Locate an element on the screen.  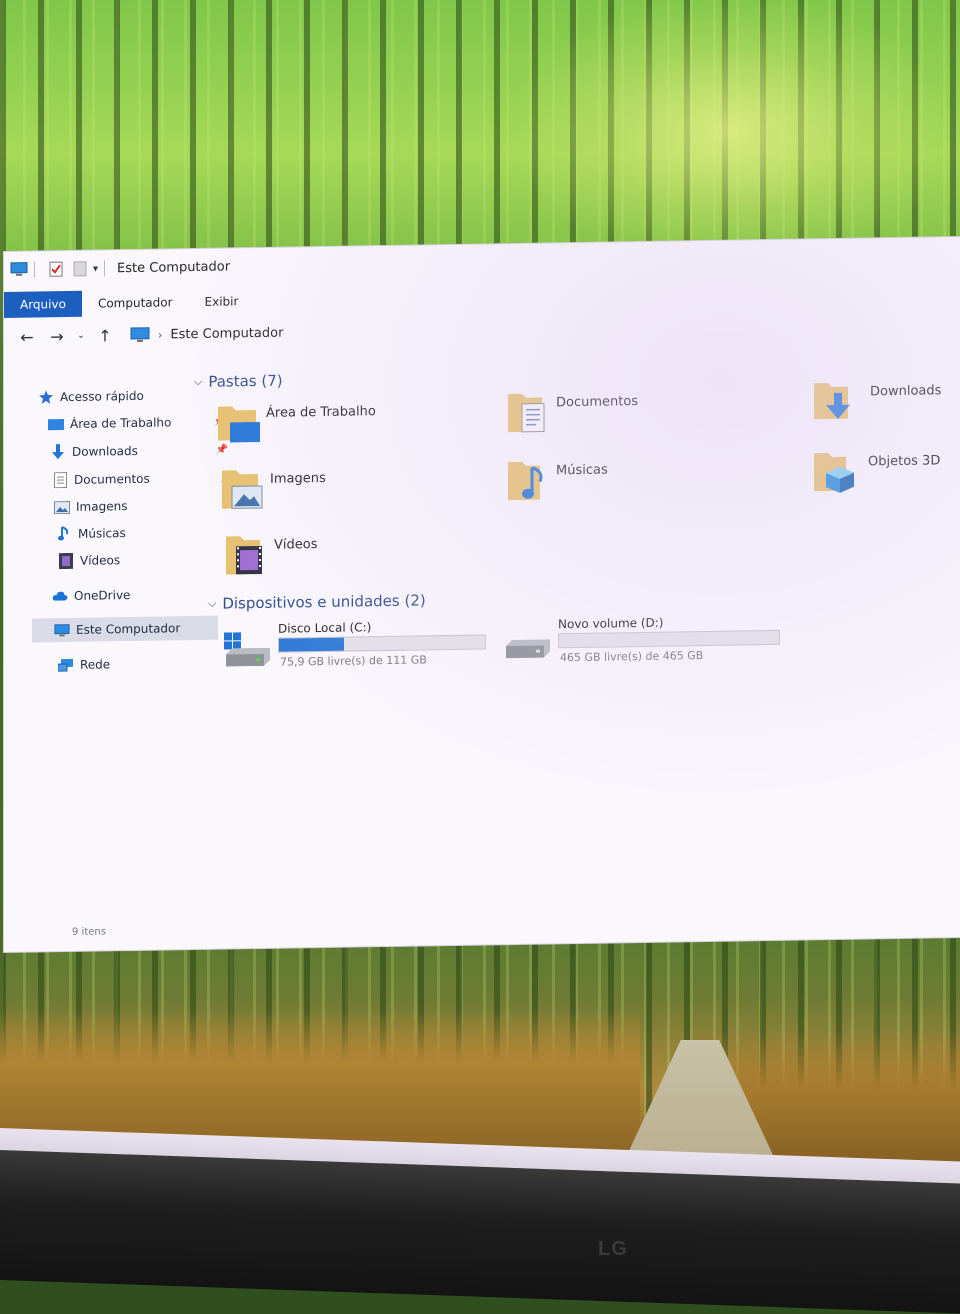
3d-objects-folder-icon is located at coordinates (834, 473).